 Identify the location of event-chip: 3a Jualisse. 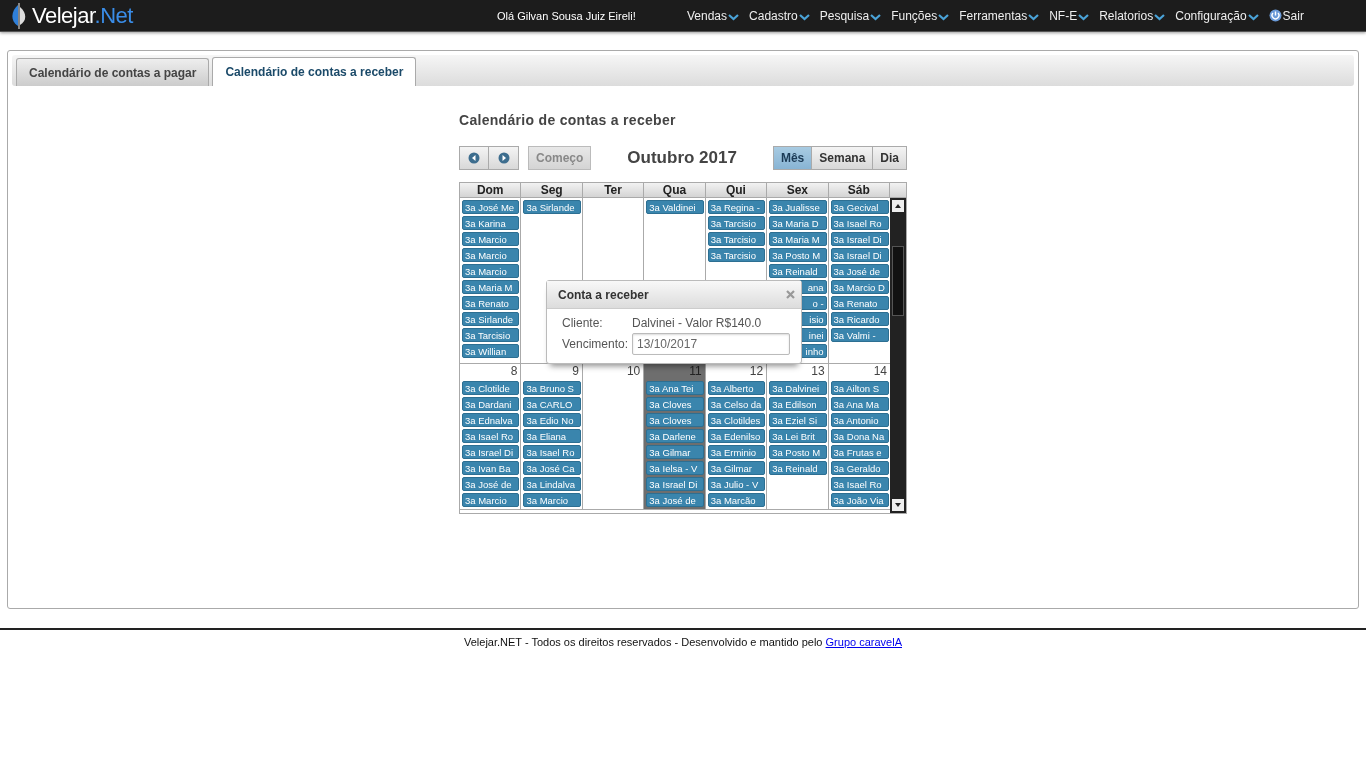
(798, 207).